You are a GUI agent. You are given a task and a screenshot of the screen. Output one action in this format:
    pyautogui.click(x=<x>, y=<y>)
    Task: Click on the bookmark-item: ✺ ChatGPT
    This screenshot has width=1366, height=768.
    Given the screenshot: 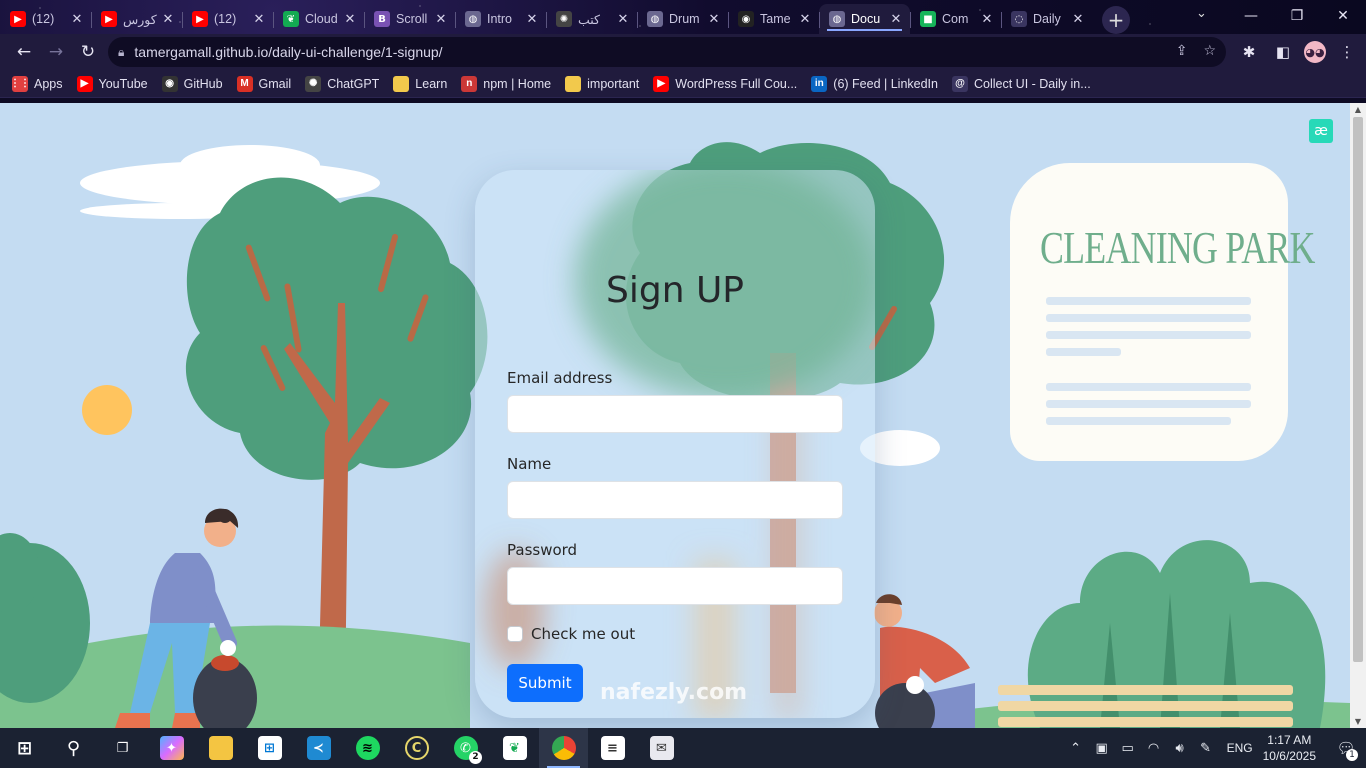 What is the action you would take?
    pyautogui.click(x=342, y=83)
    